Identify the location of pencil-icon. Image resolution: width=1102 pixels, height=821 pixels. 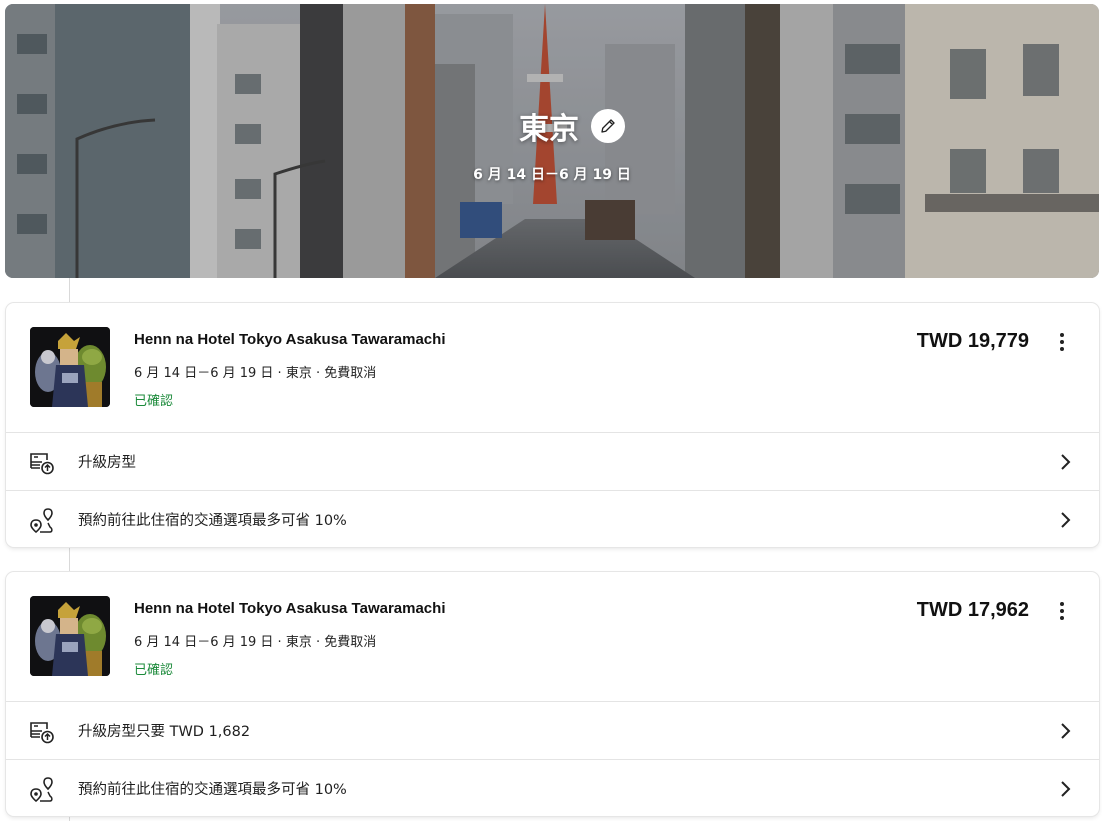
(608, 126).